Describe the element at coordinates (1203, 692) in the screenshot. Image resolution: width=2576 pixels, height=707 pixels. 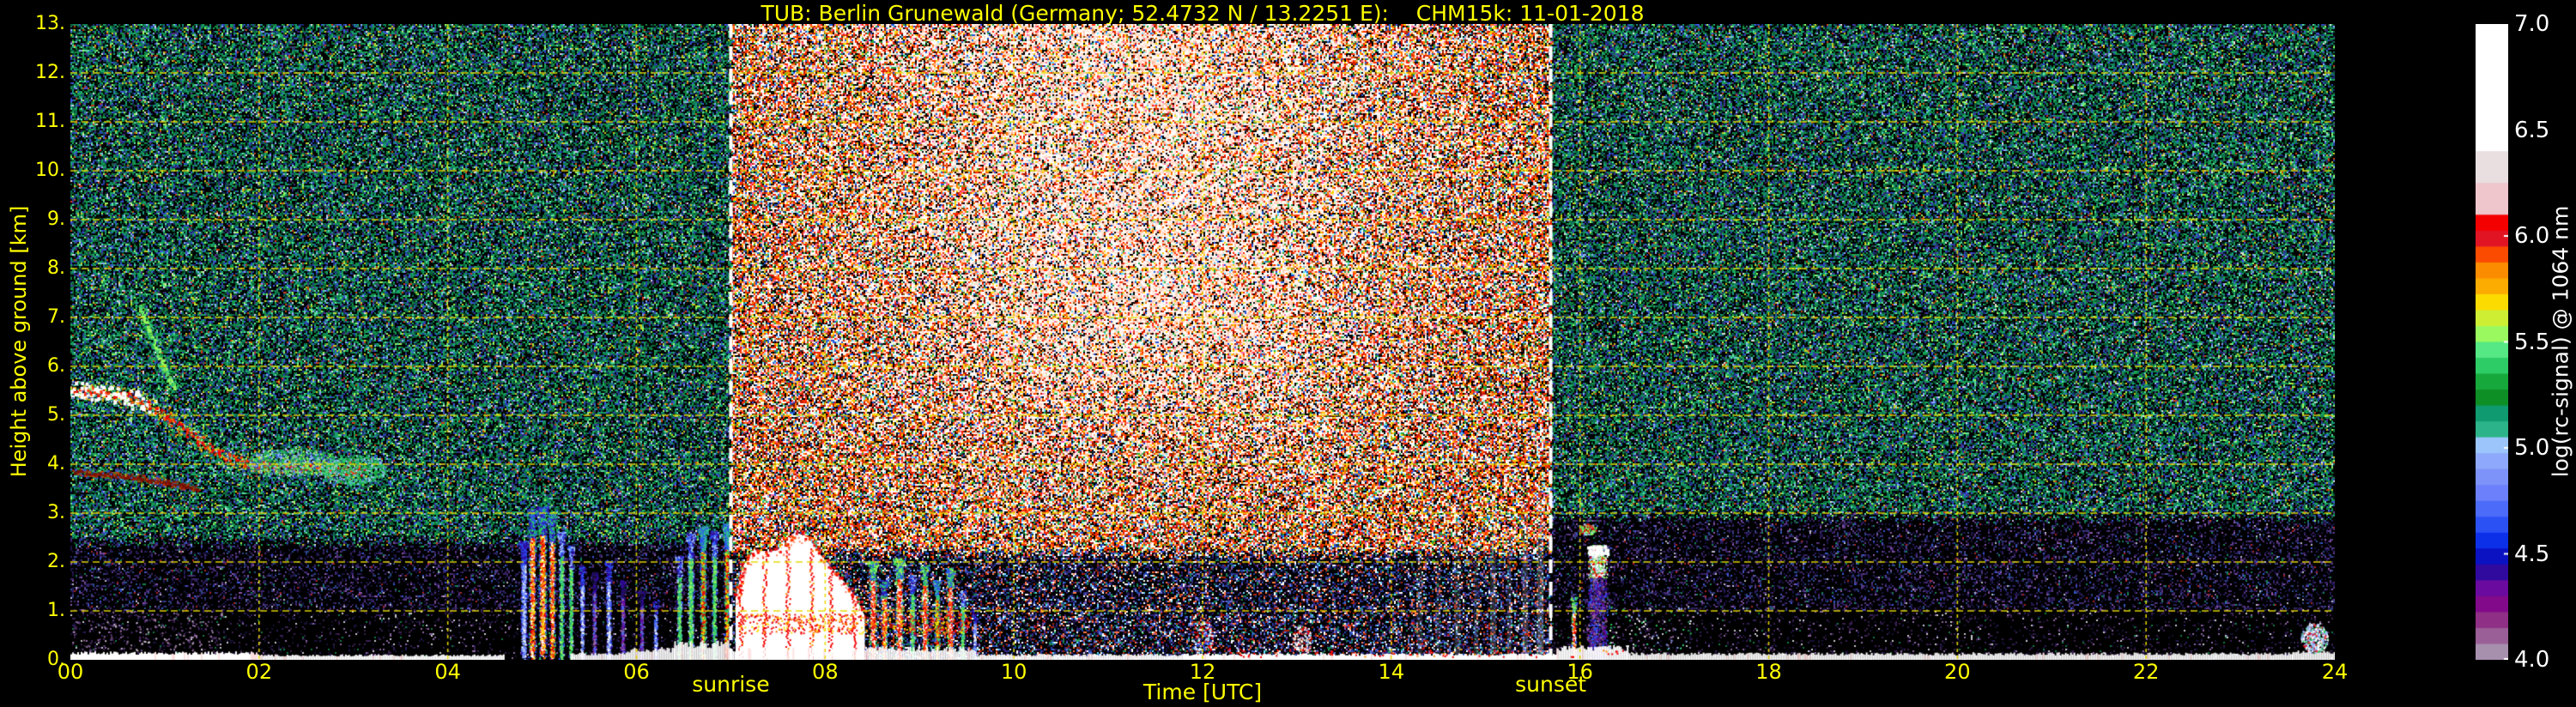
I see `x-axis-label: Time [UTC]` at that location.